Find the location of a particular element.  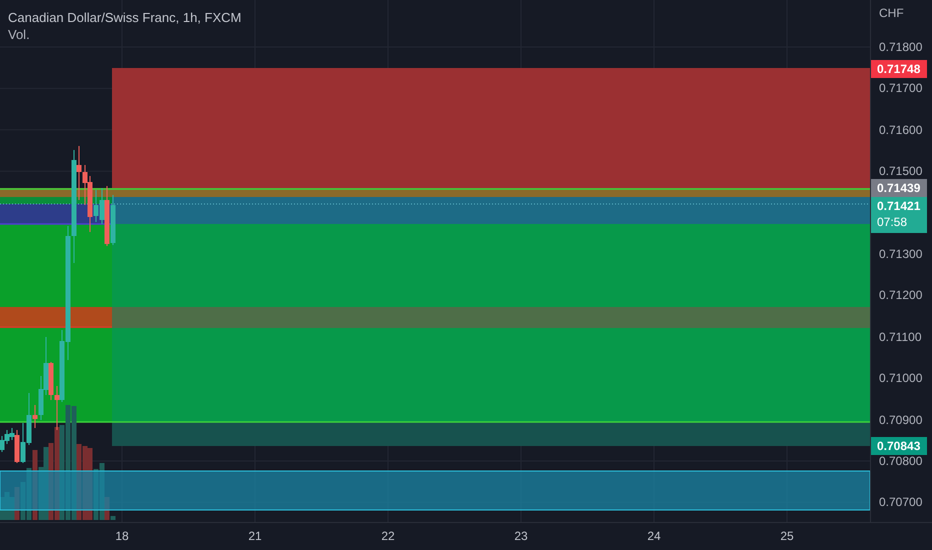

price-tick: 0.71700 is located at coordinates (900, 88).